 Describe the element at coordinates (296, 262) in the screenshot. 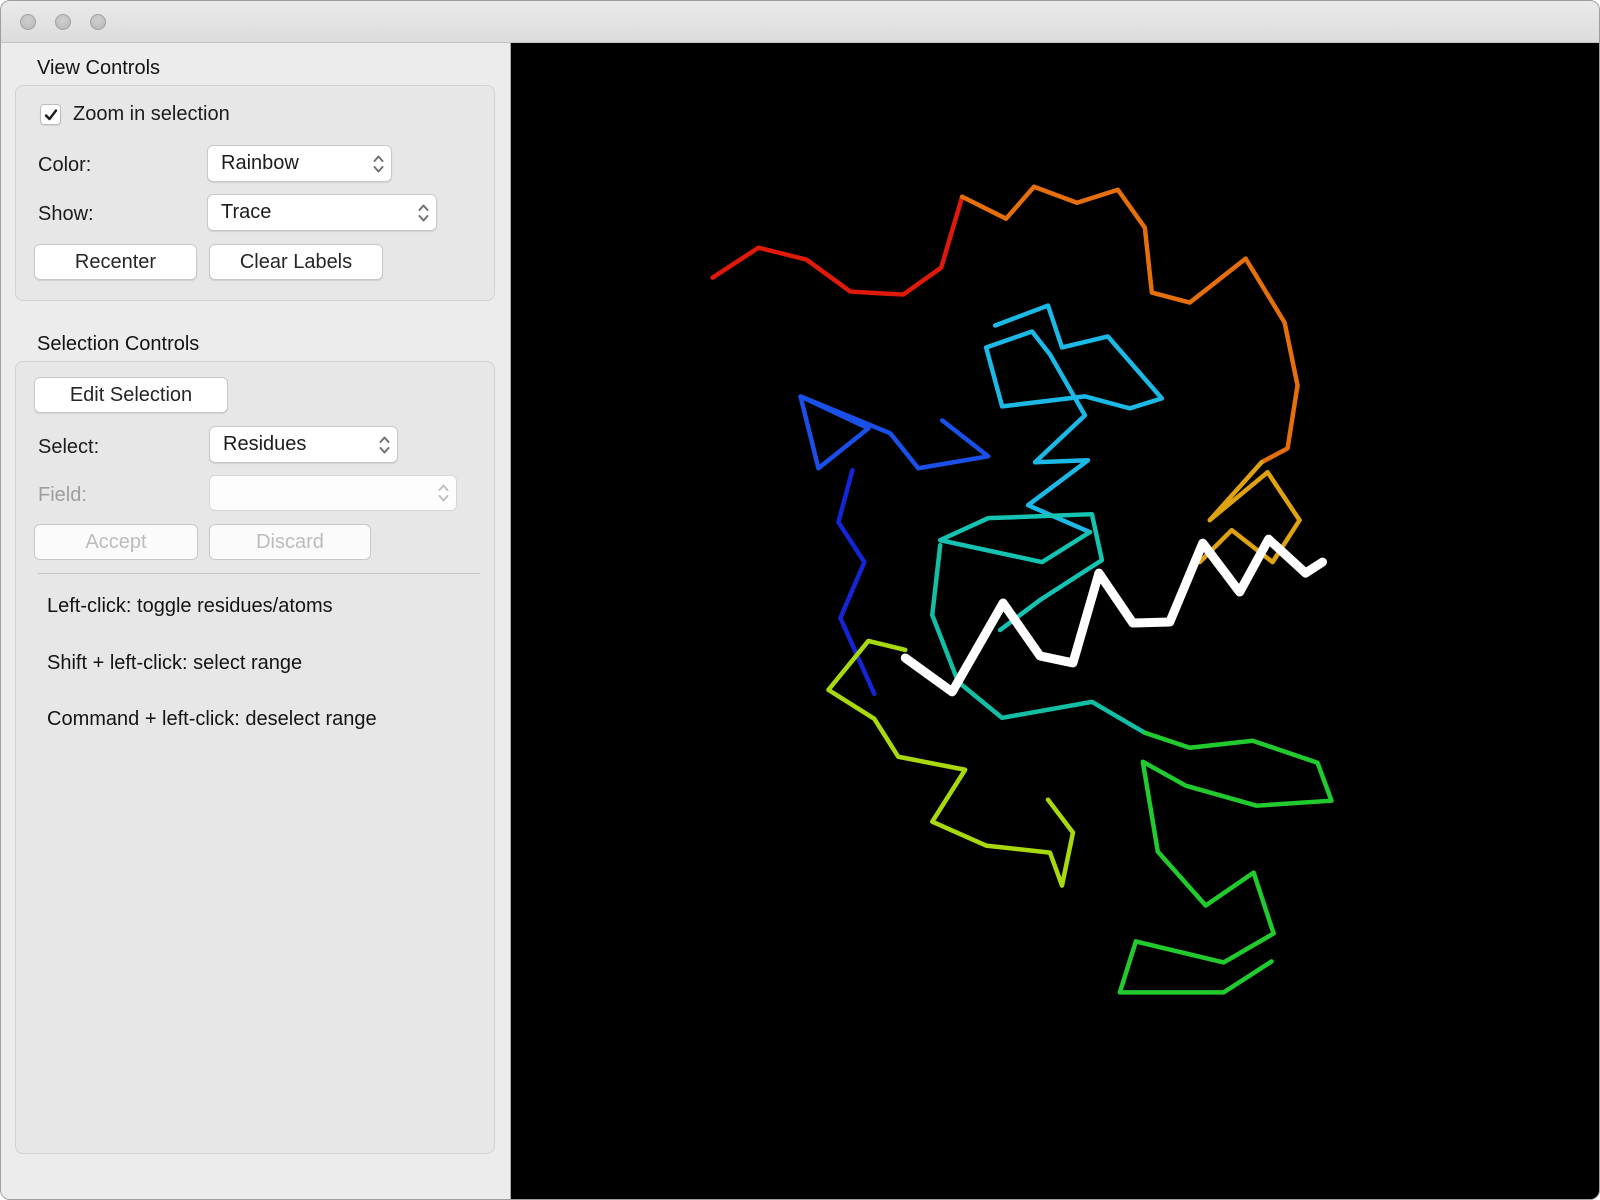

I see `clear-labels-button: Clear Labels` at that location.